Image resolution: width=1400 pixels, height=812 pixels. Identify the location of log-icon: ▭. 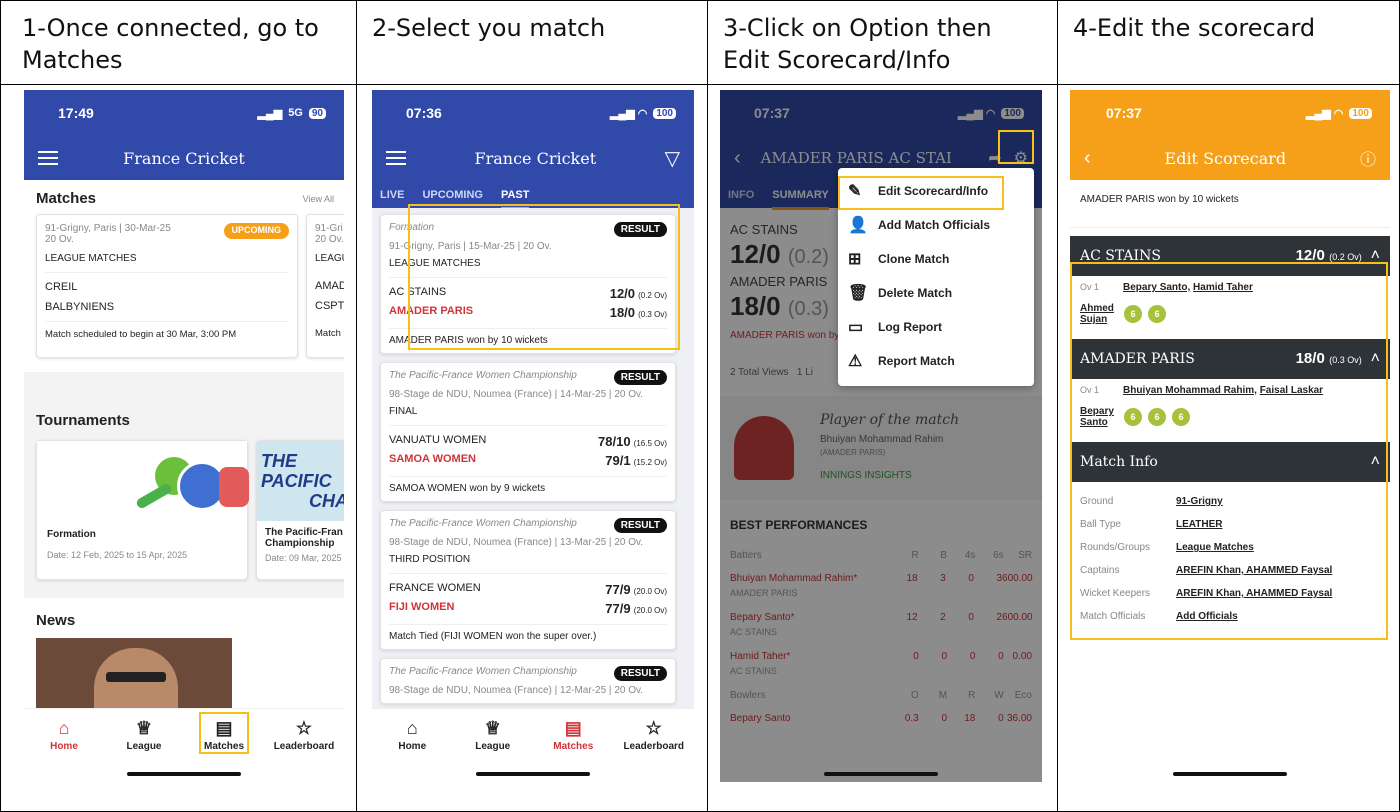
(856, 327).